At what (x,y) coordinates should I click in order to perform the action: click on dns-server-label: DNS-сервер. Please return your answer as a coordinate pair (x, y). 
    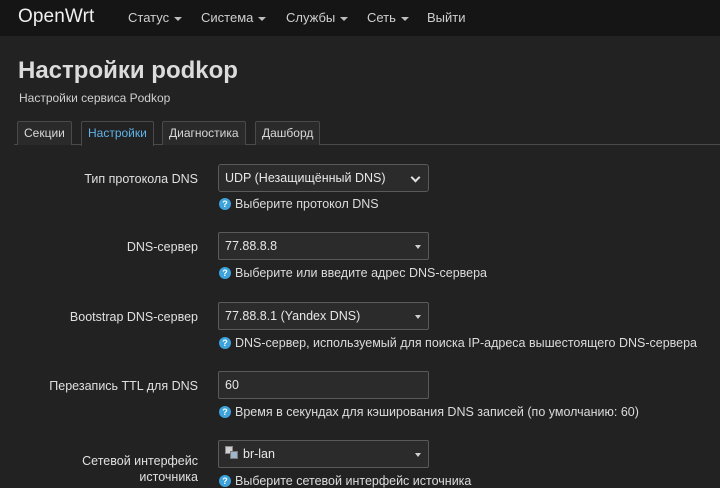
    Looking at the image, I should click on (162, 247).